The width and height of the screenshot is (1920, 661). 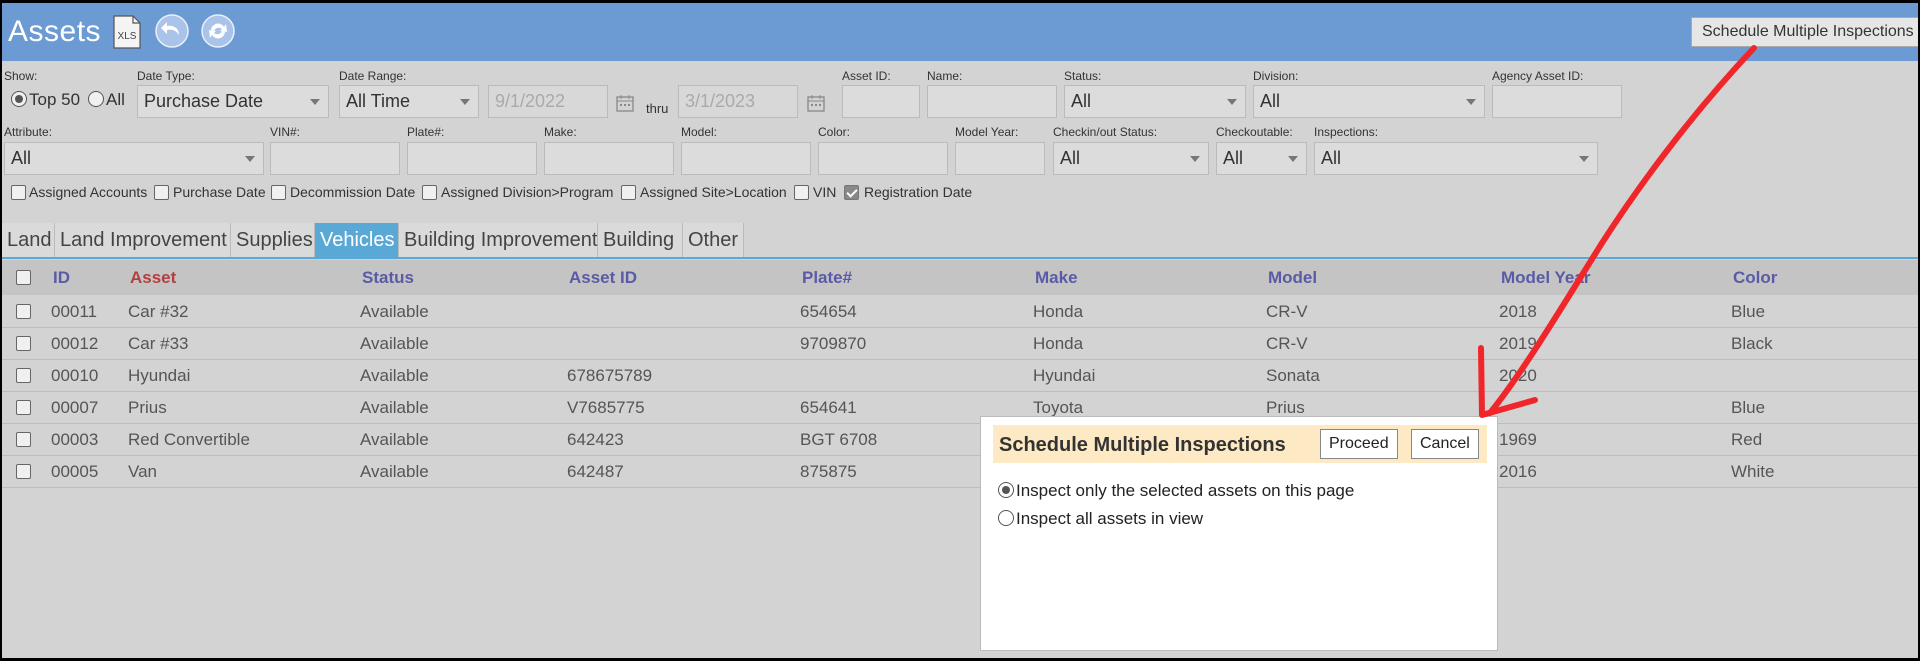 What do you see at coordinates (388, 278) in the screenshot?
I see `column-header-status: Status` at bounding box center [388, 278].